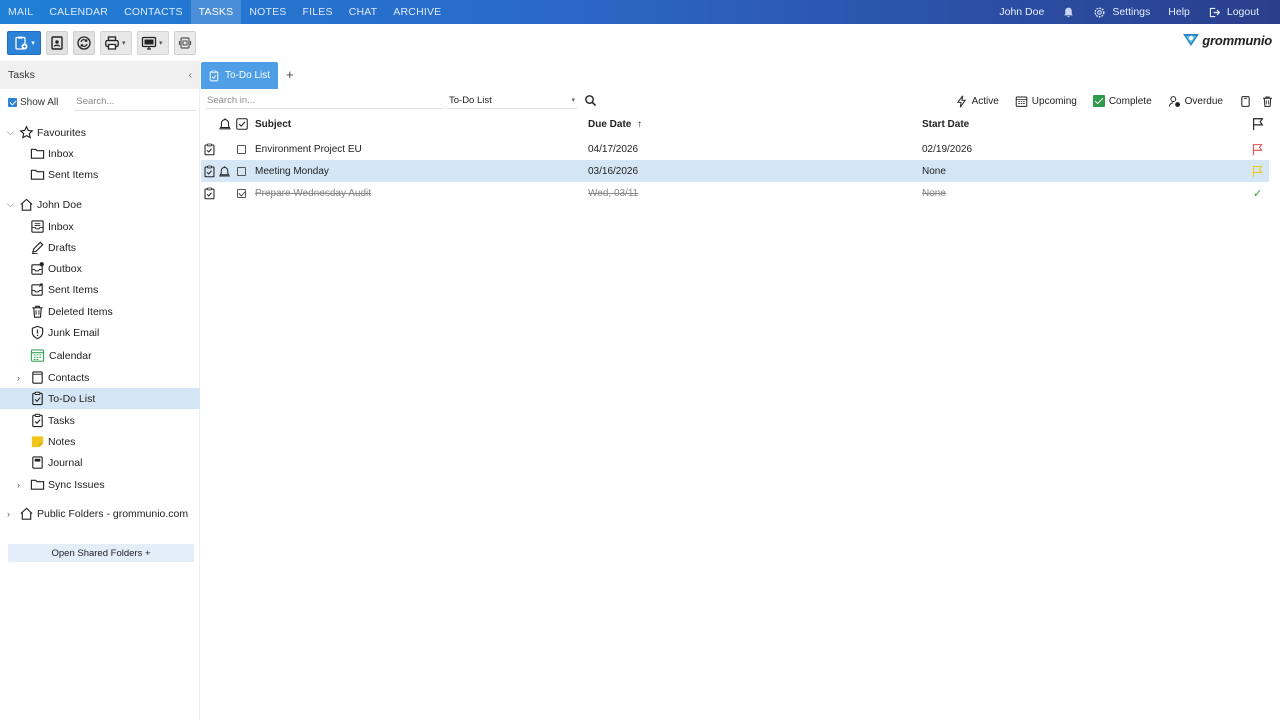 This screenshot has height=720, width=1280. I want to click on due-date-column-header: Due Date ↑, so click(615, 124).